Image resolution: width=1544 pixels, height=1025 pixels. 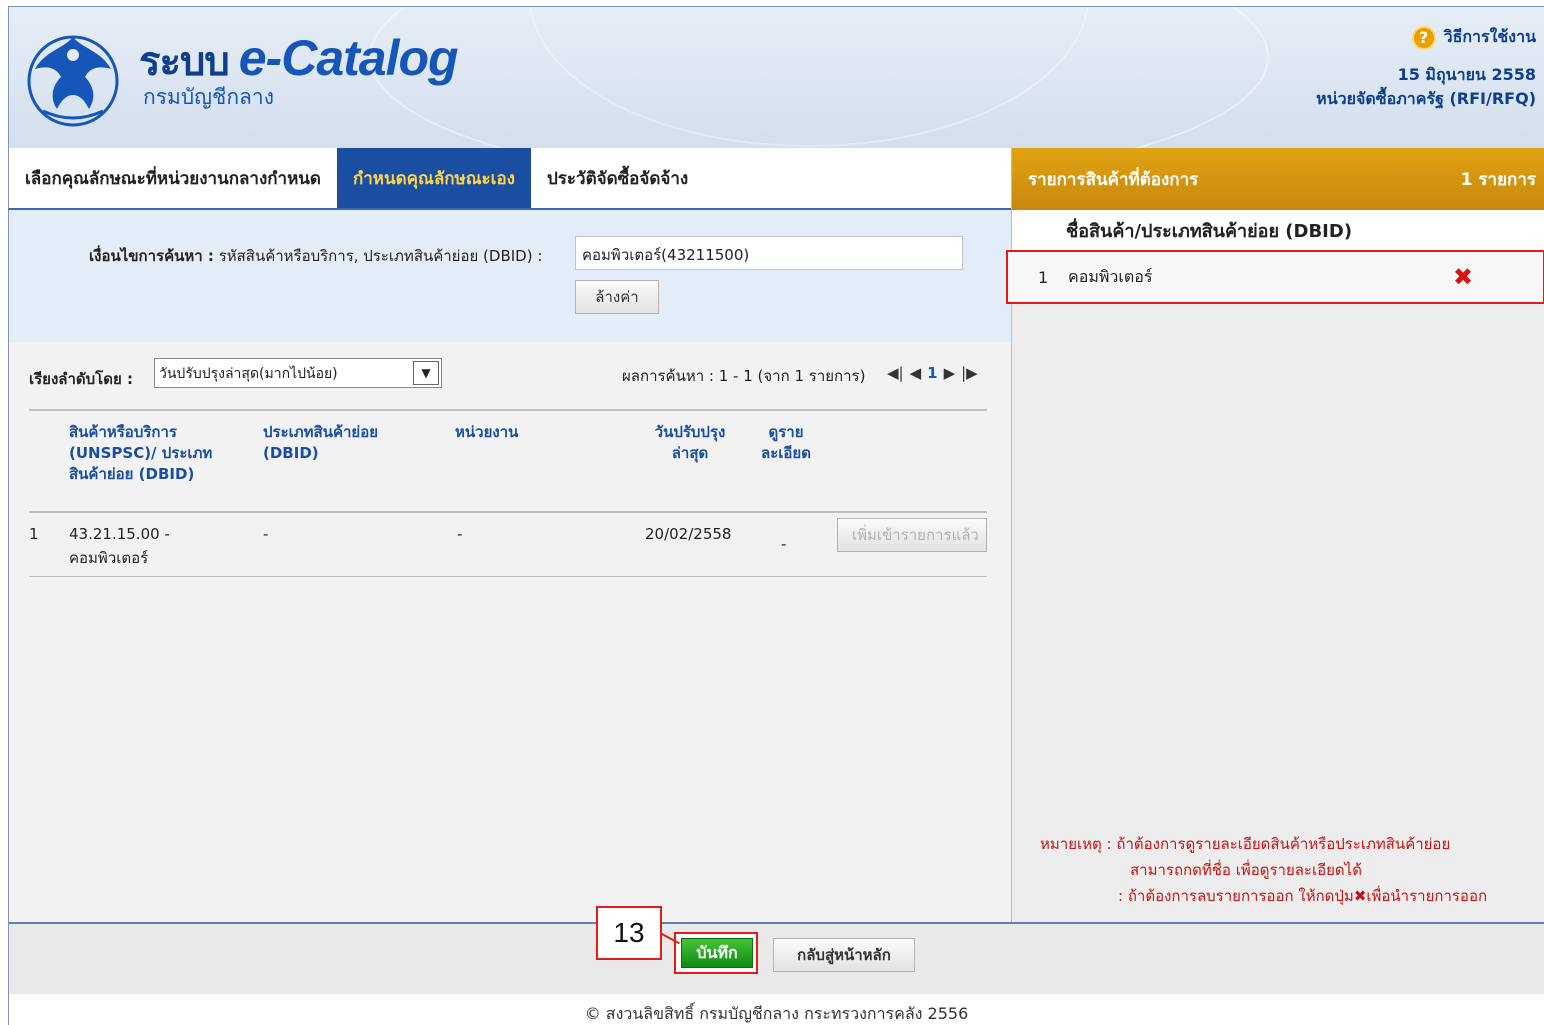 What do you see at coordinates (690, 442) in the screenshot?
I see `column-header-updated: วันปรับปรุง ล่าสุด` at bounding box center [690, 442].